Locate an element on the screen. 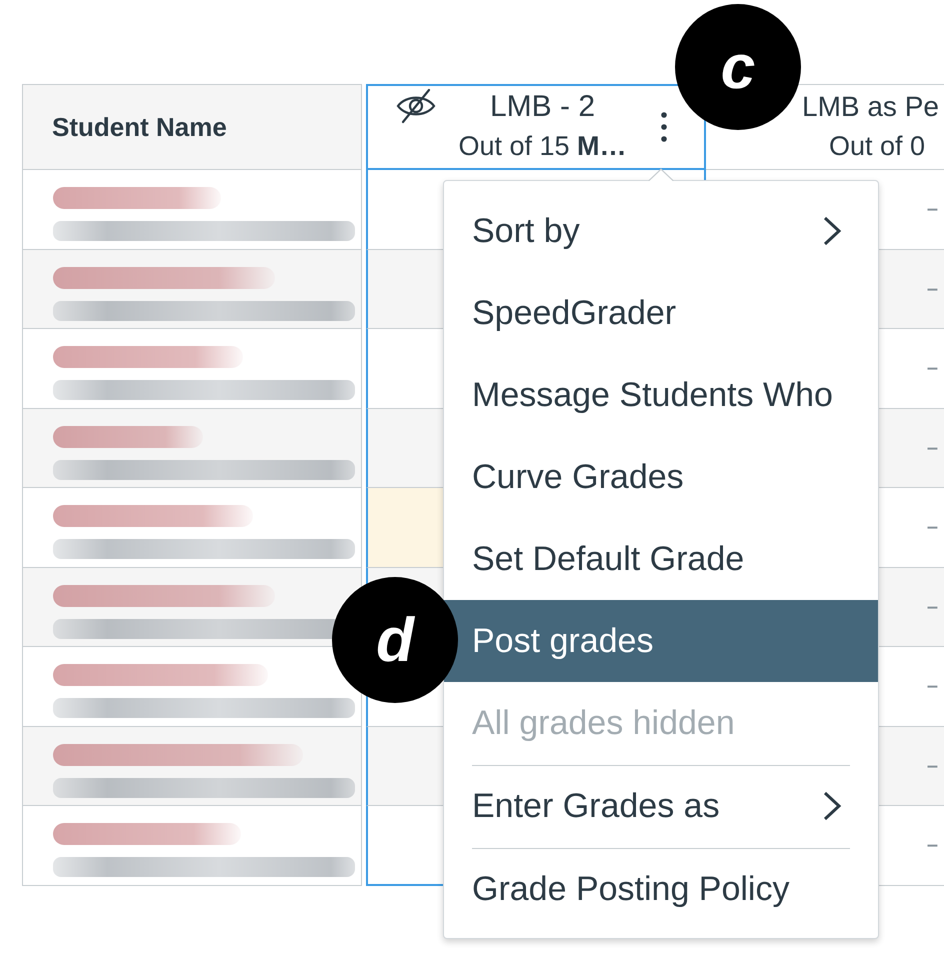 This screenshot has height=980, width=944. menu-item: Curve Grades is located at coordinates (661, 477).